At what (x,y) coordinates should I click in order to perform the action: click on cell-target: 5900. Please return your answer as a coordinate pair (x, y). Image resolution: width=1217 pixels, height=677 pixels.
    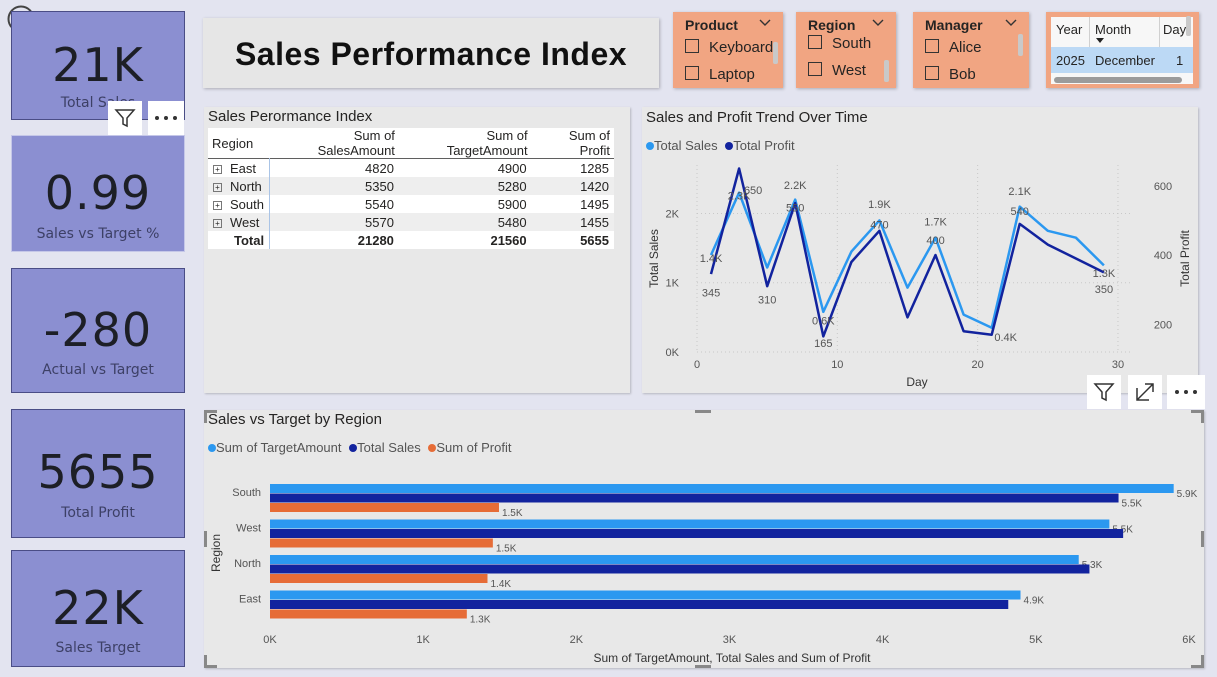
    Looking at the image, I should click on (512, 204).